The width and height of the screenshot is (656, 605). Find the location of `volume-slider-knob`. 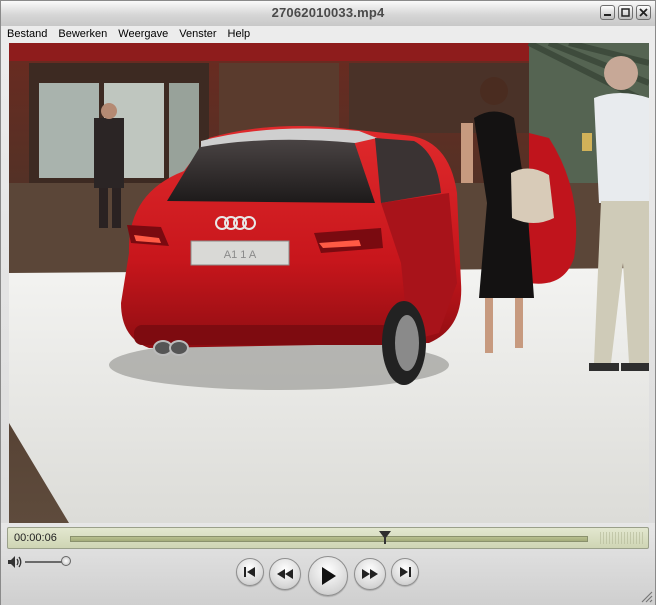

volume-slider-knob is located at coordinates (66, 561).